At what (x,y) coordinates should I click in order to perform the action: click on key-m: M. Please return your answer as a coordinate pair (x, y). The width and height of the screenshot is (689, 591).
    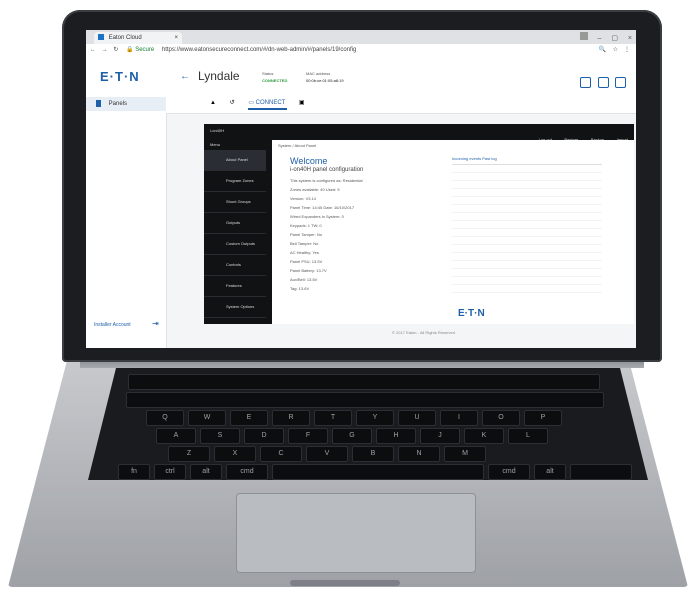
    Looking at the image, I should click on (465, 454).